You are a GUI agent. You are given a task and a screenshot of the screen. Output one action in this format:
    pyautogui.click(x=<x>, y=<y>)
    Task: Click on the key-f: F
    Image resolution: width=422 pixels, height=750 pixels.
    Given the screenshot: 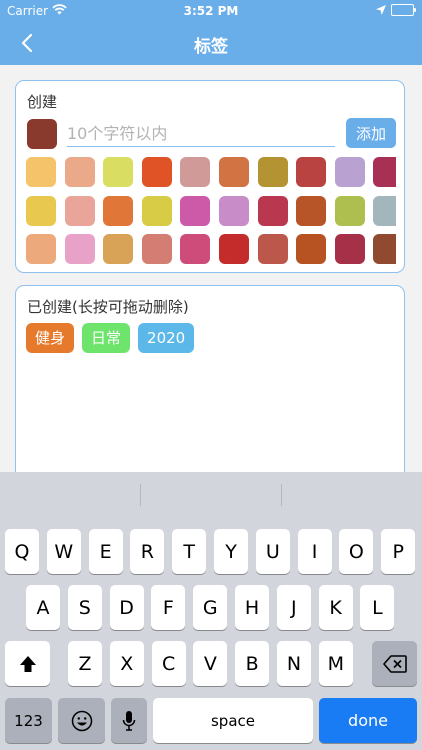 What is the action you would take?
    pyautogui.click(x=168, y=607)
    